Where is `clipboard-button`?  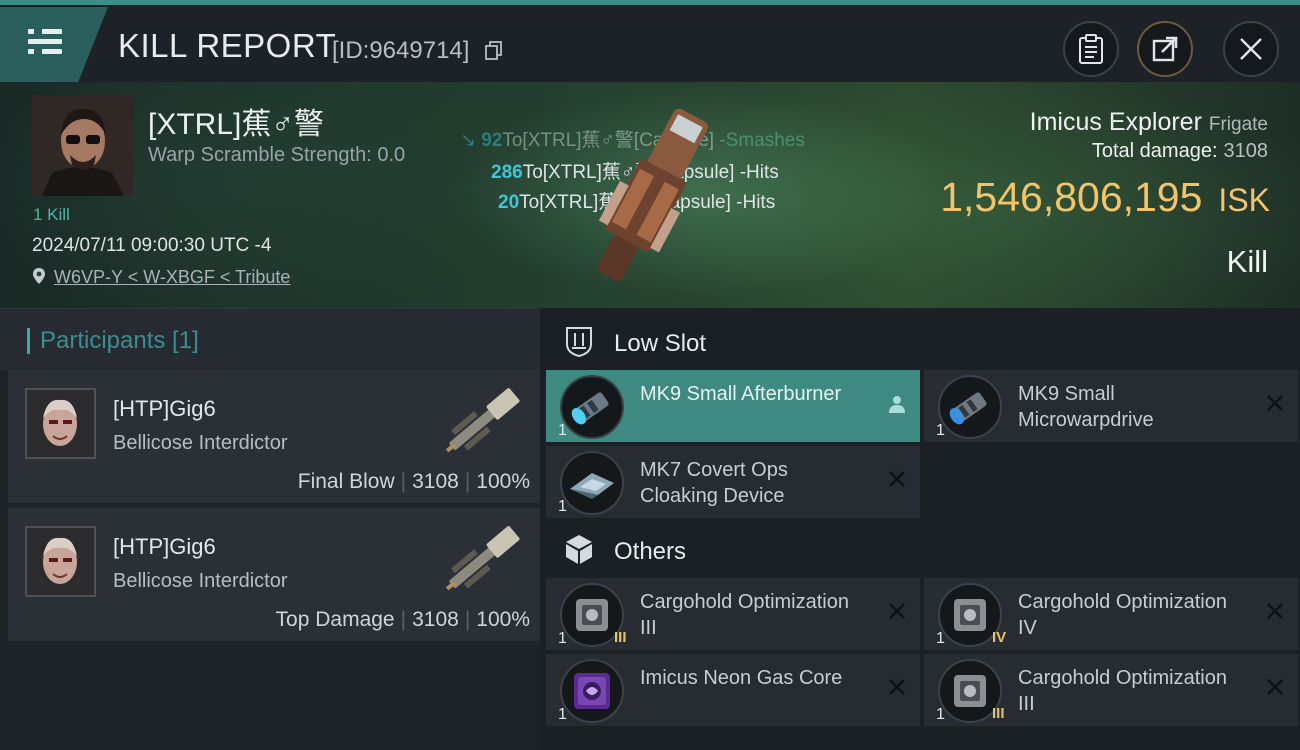
clipboard-button is located at coordinates (1091, 49).